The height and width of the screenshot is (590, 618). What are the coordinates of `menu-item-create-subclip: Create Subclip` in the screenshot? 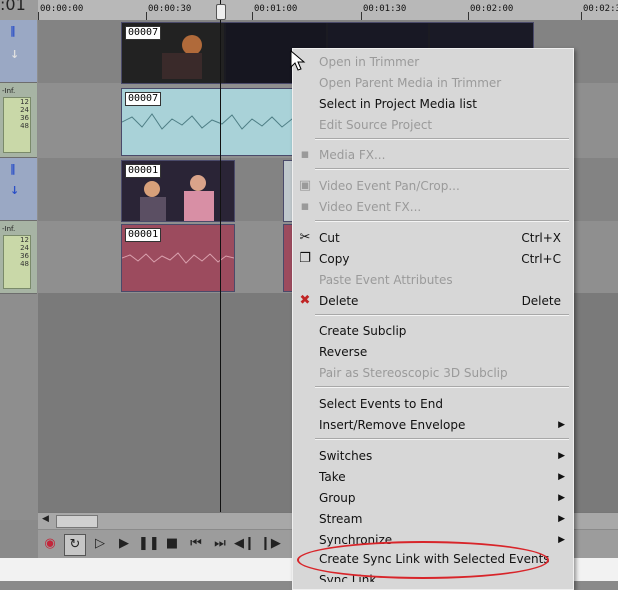 It's located at (433, 331).